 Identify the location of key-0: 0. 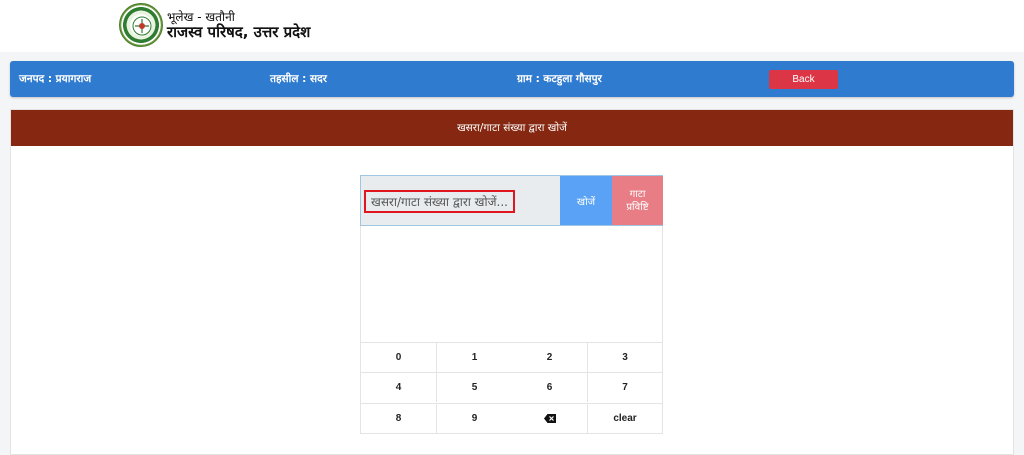
(399, 357).